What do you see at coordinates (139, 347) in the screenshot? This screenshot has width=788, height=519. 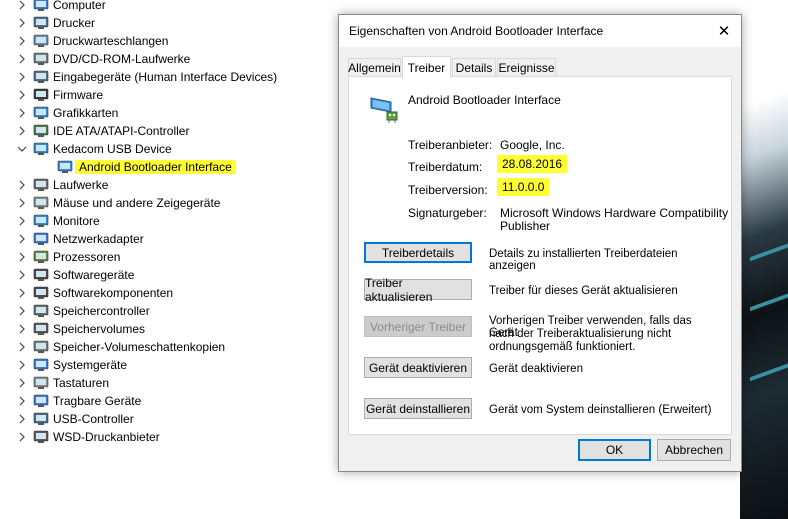 I see `tree-item-label: Speicher-Volumeschattenkopien` at bounding box center [139, 347].